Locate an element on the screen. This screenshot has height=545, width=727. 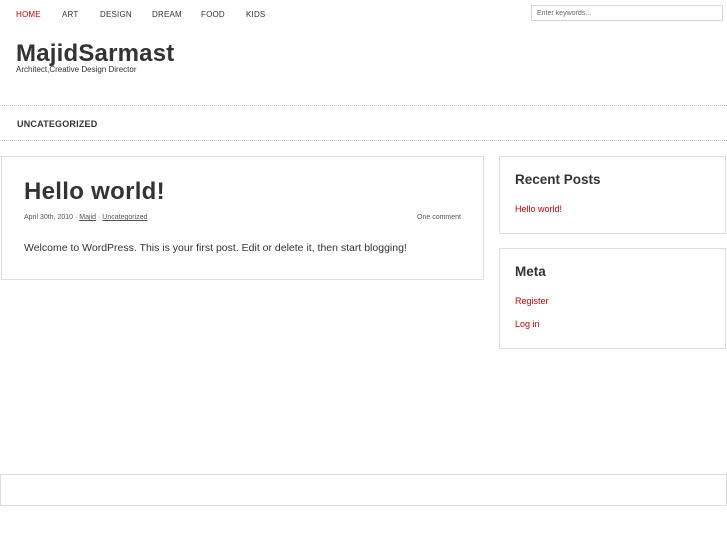
meta-widget: Meta Register Log in is located at coordinates (612, 298).